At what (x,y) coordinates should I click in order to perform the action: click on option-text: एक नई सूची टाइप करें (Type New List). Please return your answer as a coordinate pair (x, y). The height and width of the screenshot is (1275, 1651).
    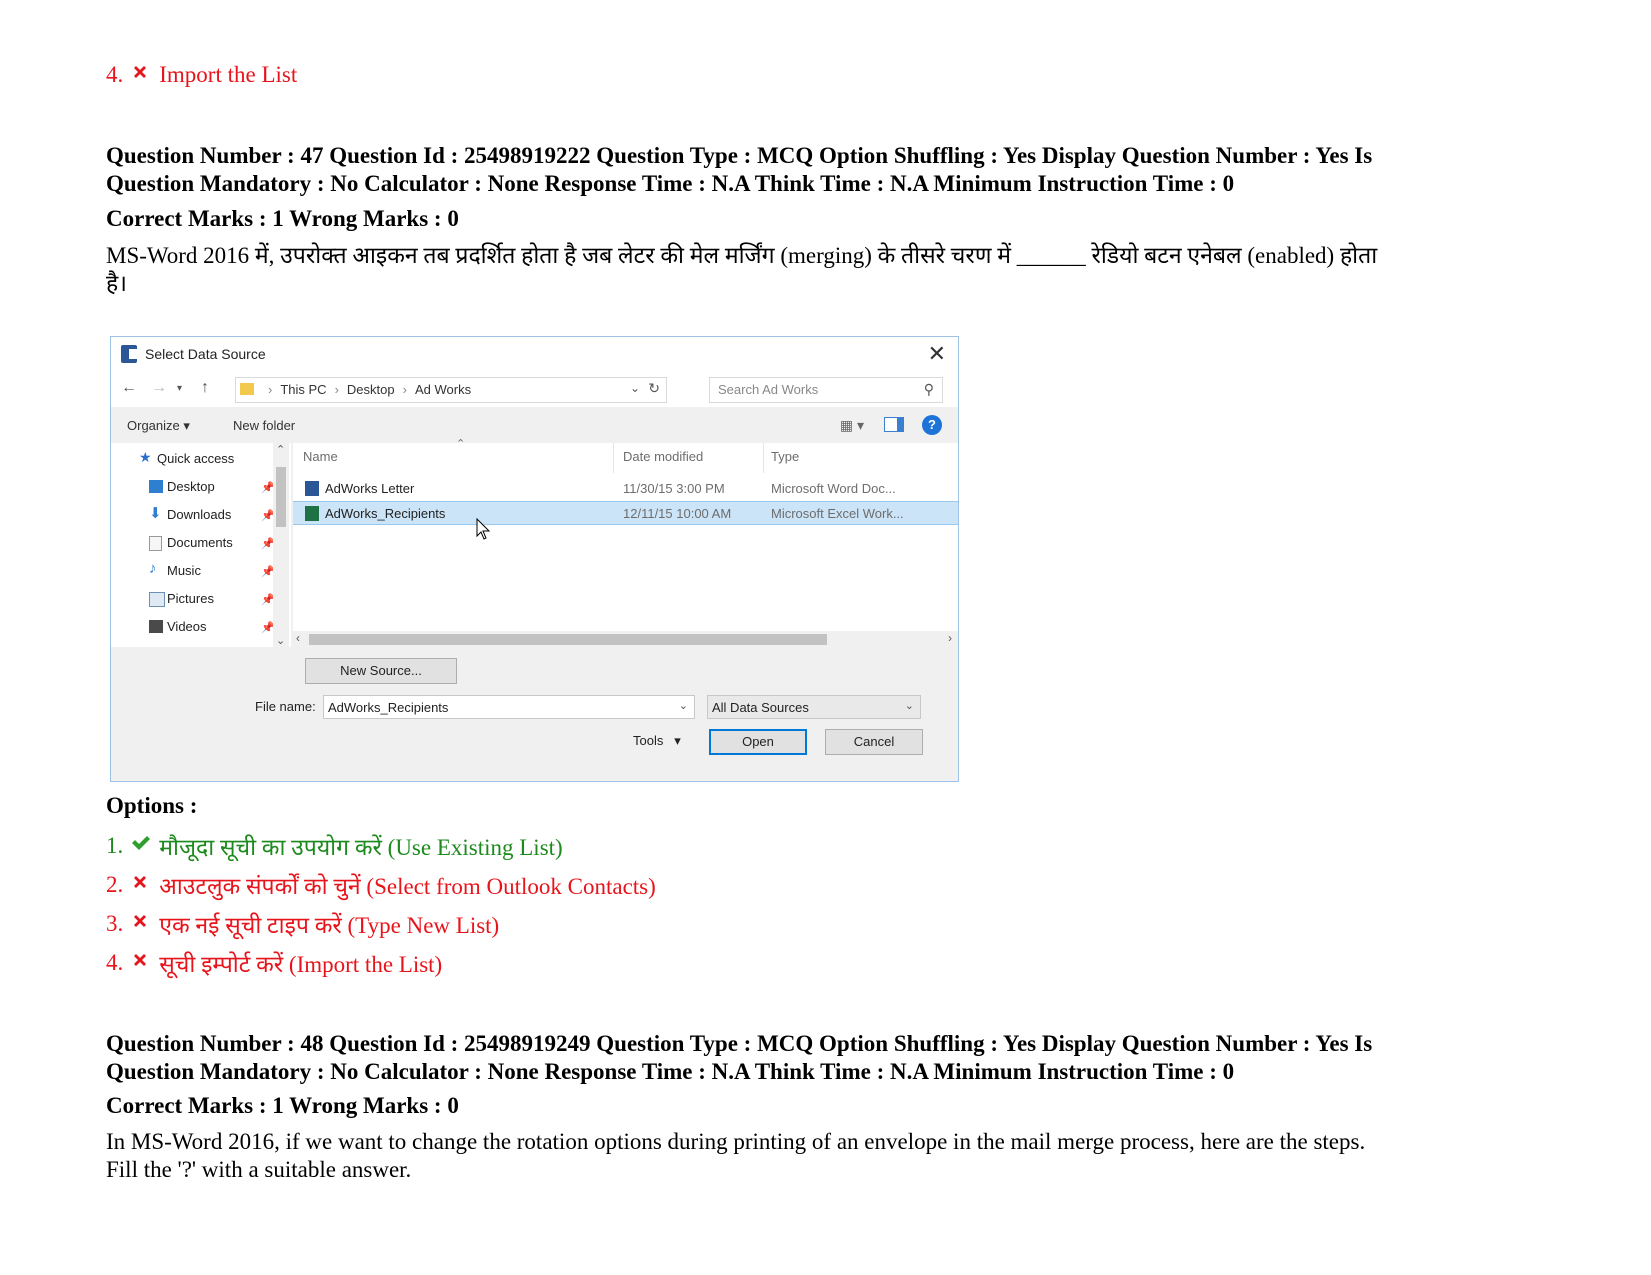
    Looking at the image, I should click on (329, 925).